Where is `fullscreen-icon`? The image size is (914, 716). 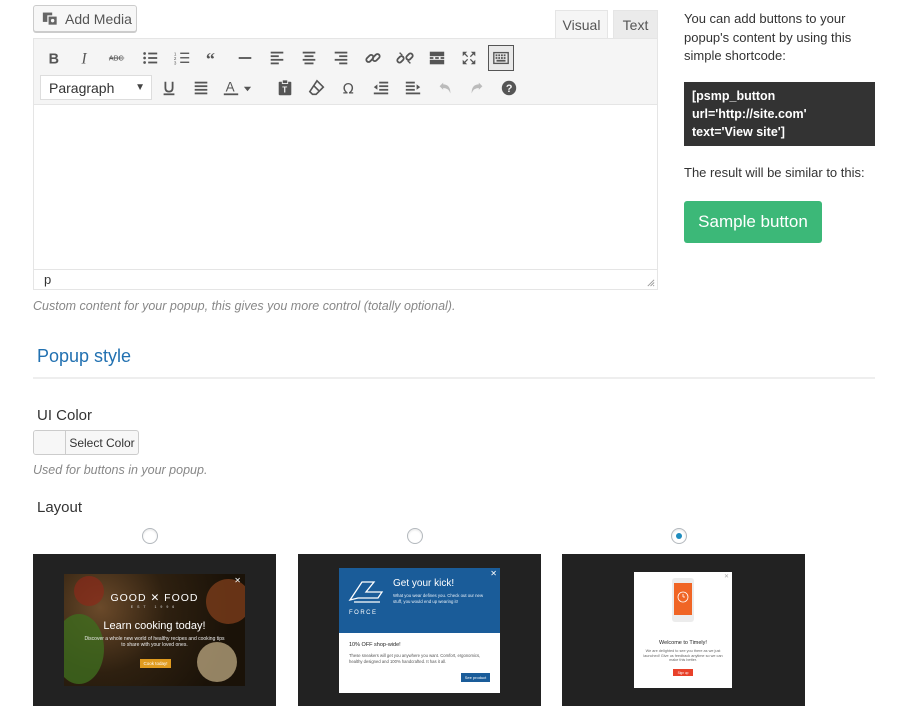 fullscreen-icon is located at coordinates (469, 58).